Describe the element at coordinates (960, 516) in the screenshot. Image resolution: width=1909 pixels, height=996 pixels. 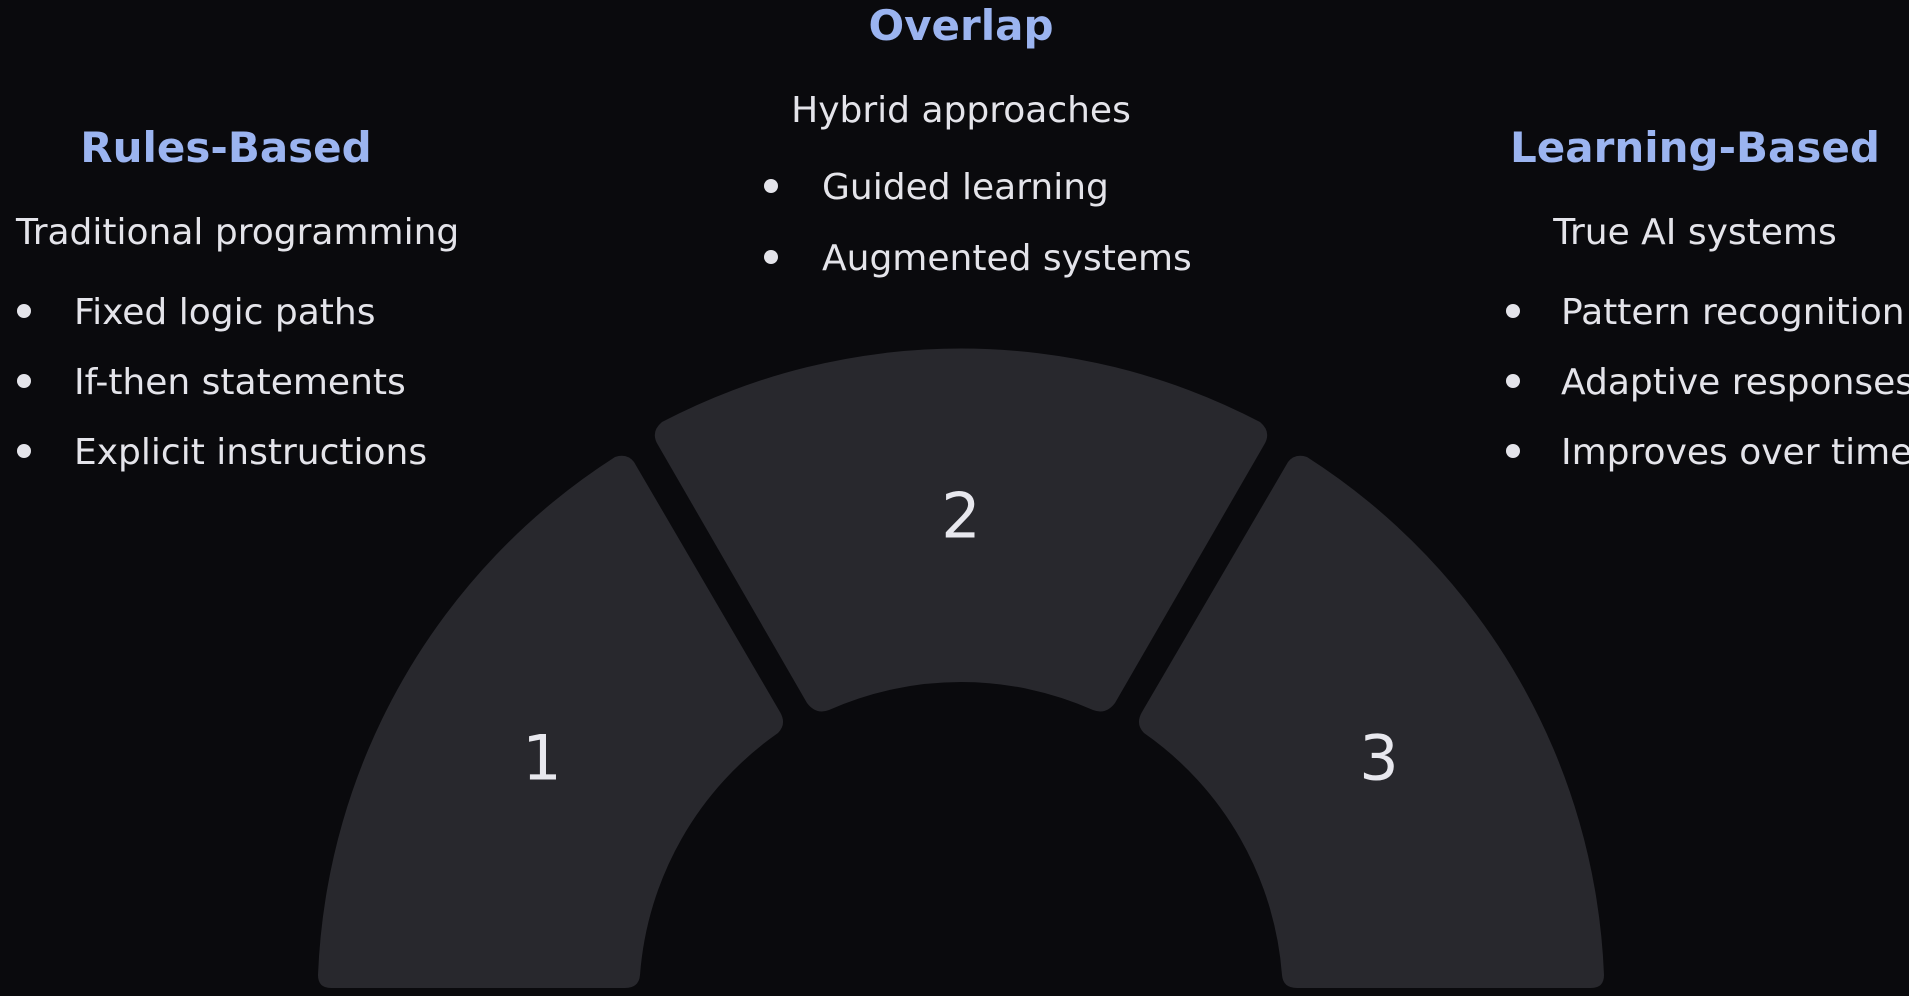
I see `segment-2-label: 2` at that location.